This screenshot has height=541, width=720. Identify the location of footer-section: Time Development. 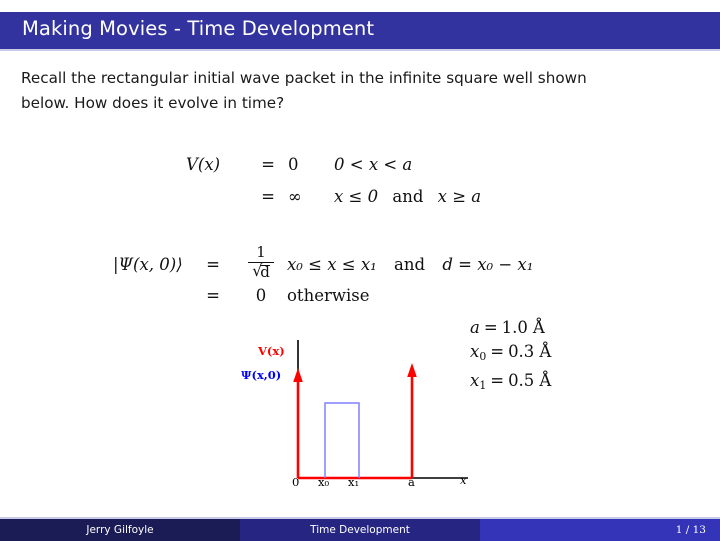
(360, 530).